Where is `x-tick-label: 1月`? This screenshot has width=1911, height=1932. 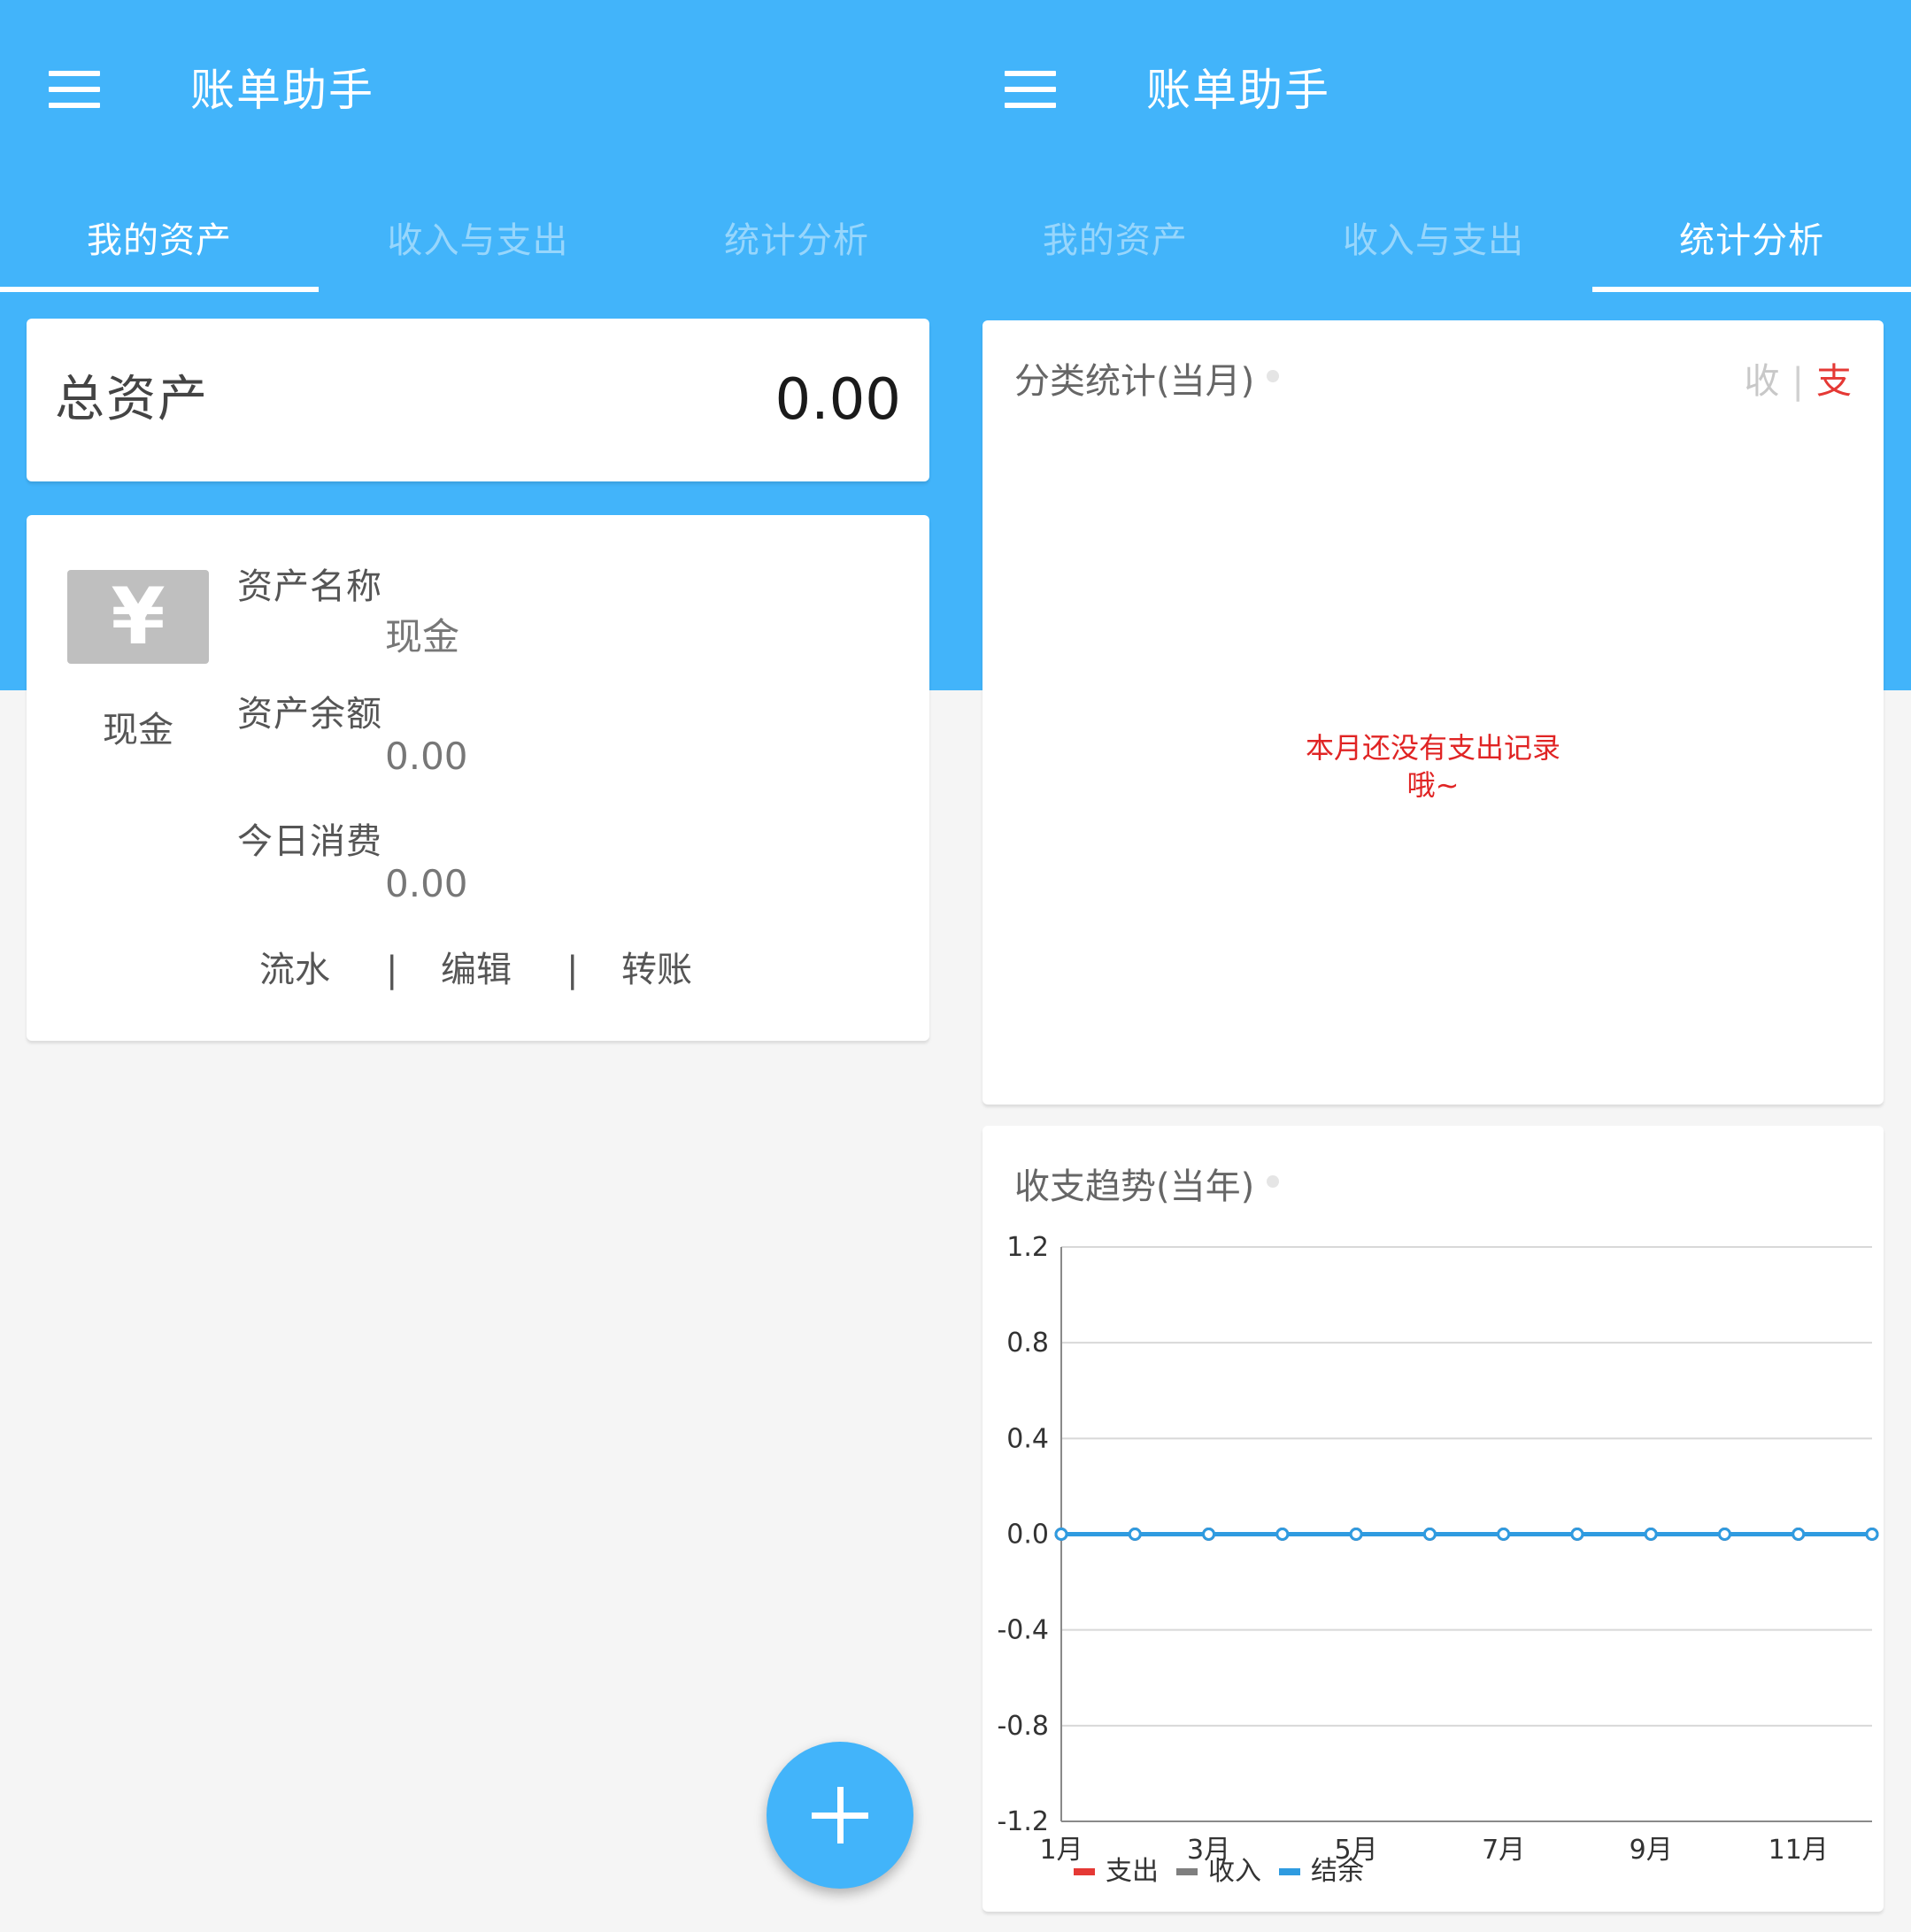 x-tick-label: 1月 is located at coordinates (1061, 1851).